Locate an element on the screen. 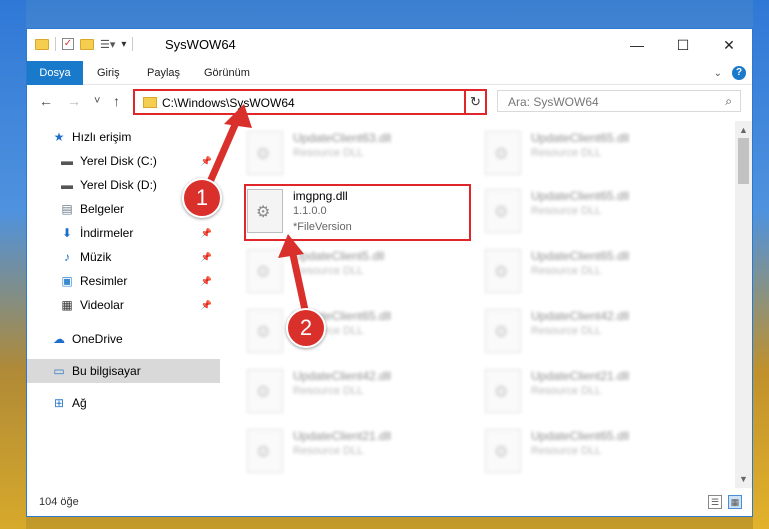 This screenshot has height=529, width=769. vertical-scrollbar: ▲ ▼ is located at coordinates (743, 304).